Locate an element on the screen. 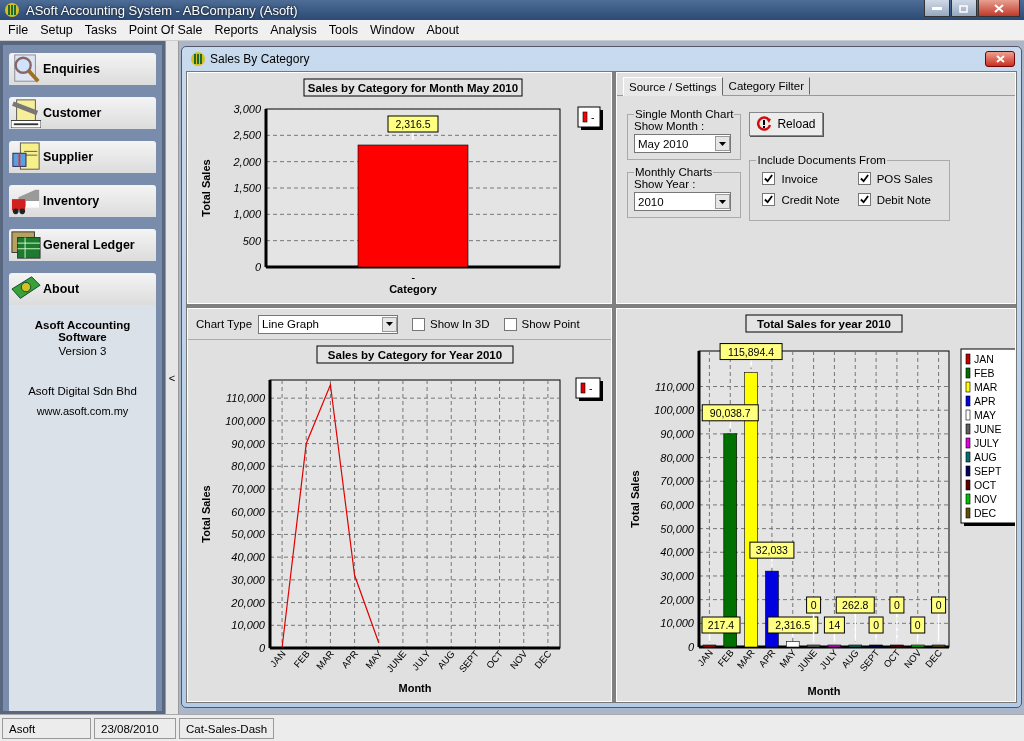 The width and height of the screenshot is (1024, 741). axis-tick-label: 0 is located at coordinates (690, 647).